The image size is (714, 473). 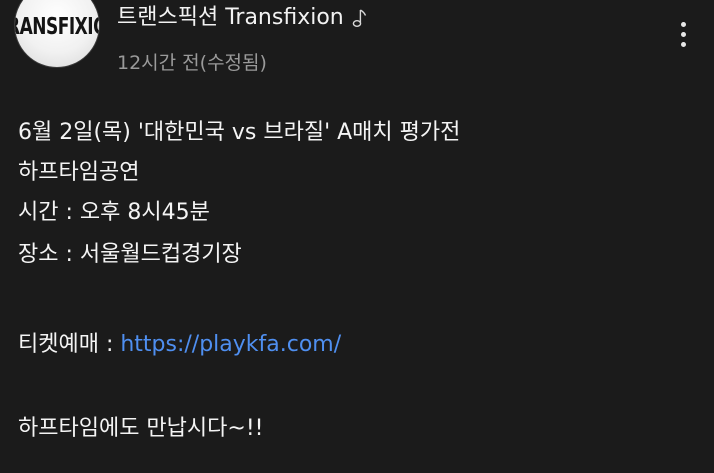 I want to click on post-line-match: 6월 2일(목) '대한민국 vs 브라질' A매치 평가전, so click(x=239, y=132).